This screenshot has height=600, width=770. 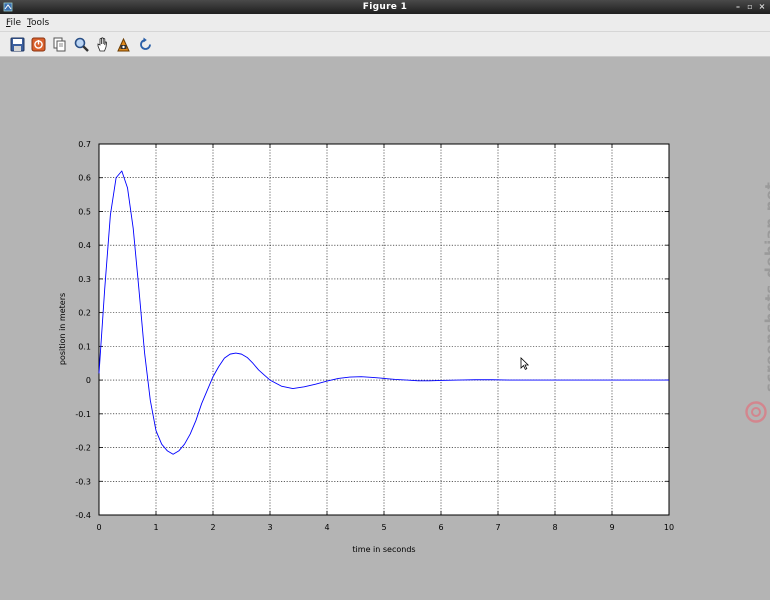 What do you see at coordinates (84, 178) in the screenshot?
I see `y-tick-label: 0.6` at bounding box center [84, 178].